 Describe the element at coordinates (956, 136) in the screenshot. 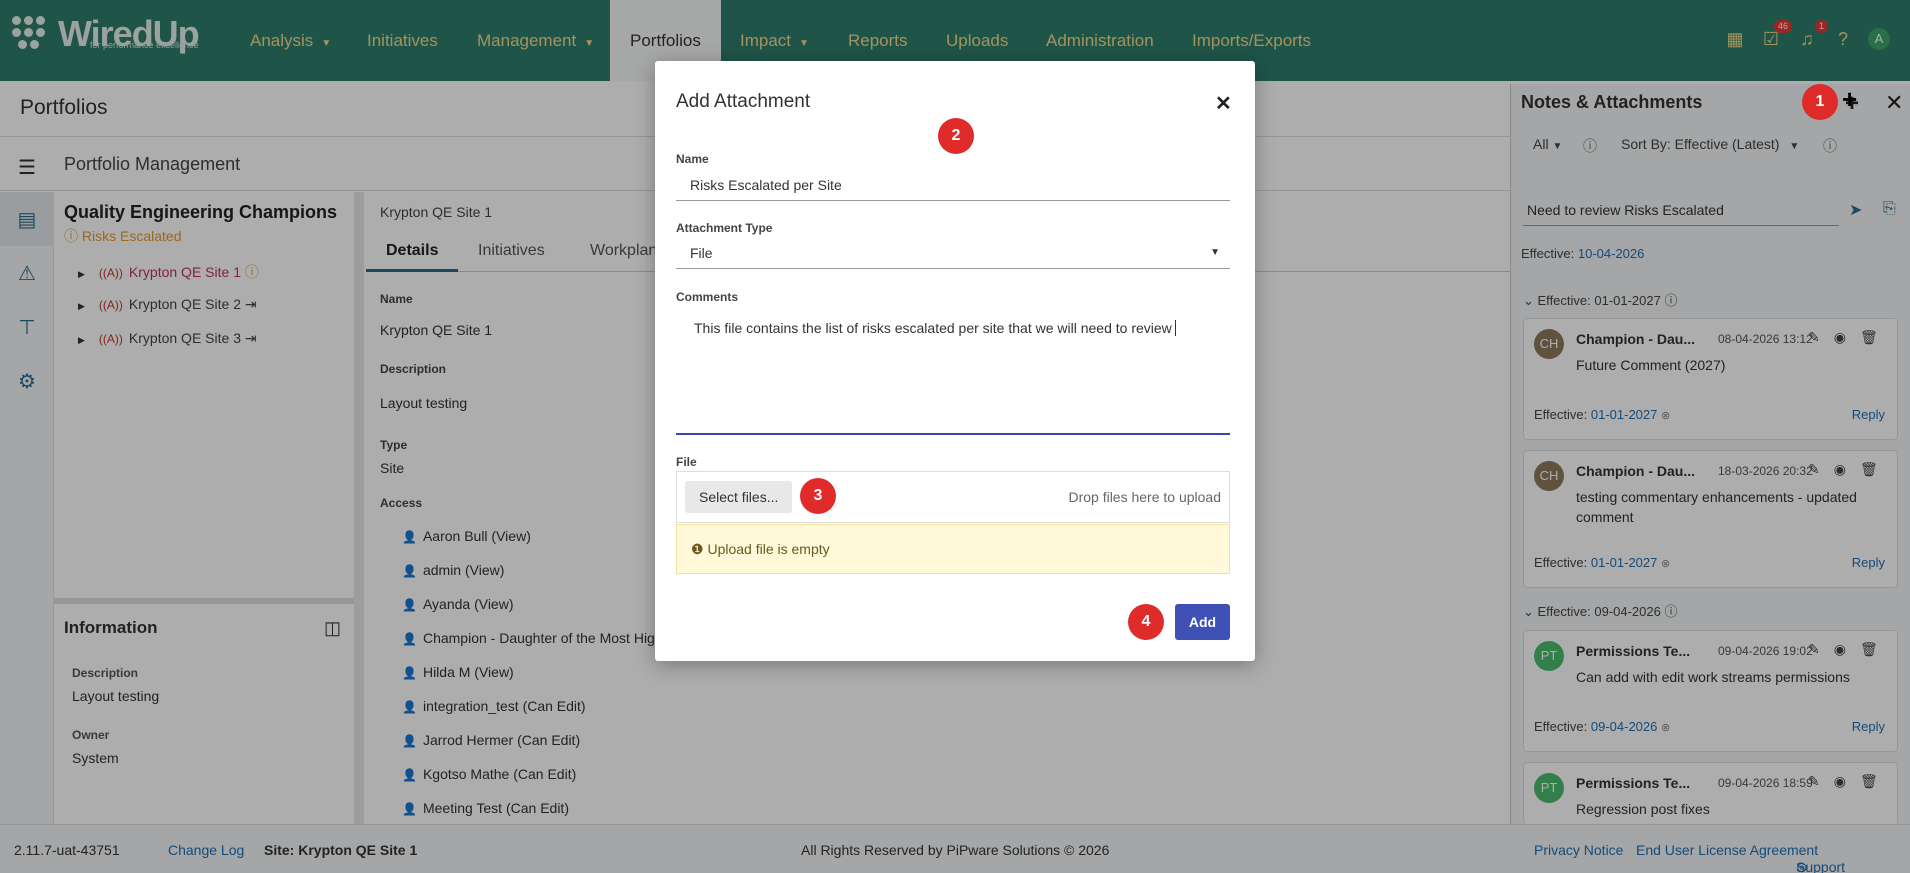

I see `step-marker: 2` at that location.